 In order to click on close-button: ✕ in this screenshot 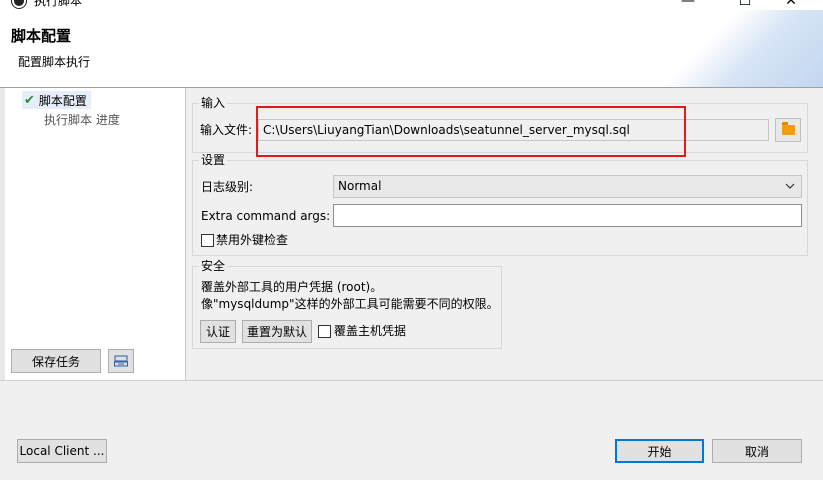, I will do `click(791, 4)`.